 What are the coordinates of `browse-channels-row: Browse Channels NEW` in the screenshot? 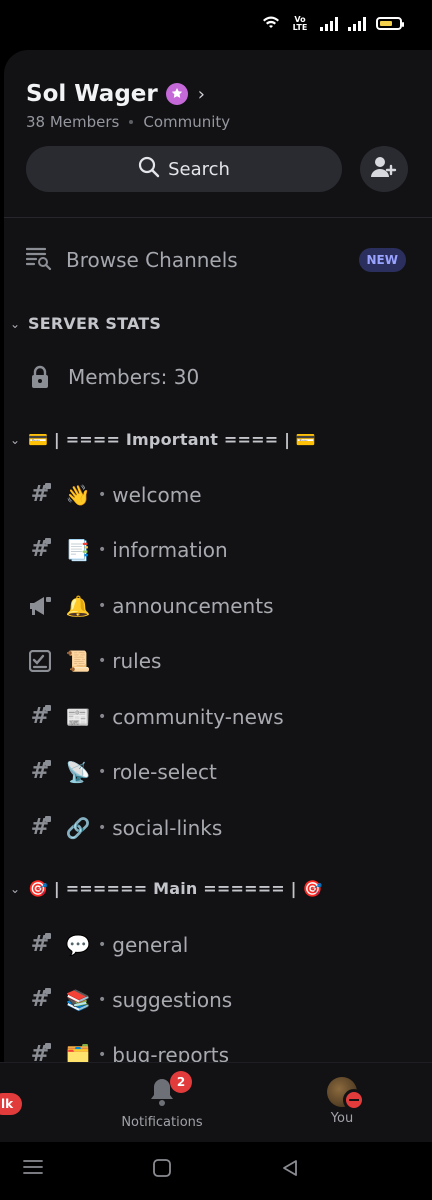 It's located at (215, 260).